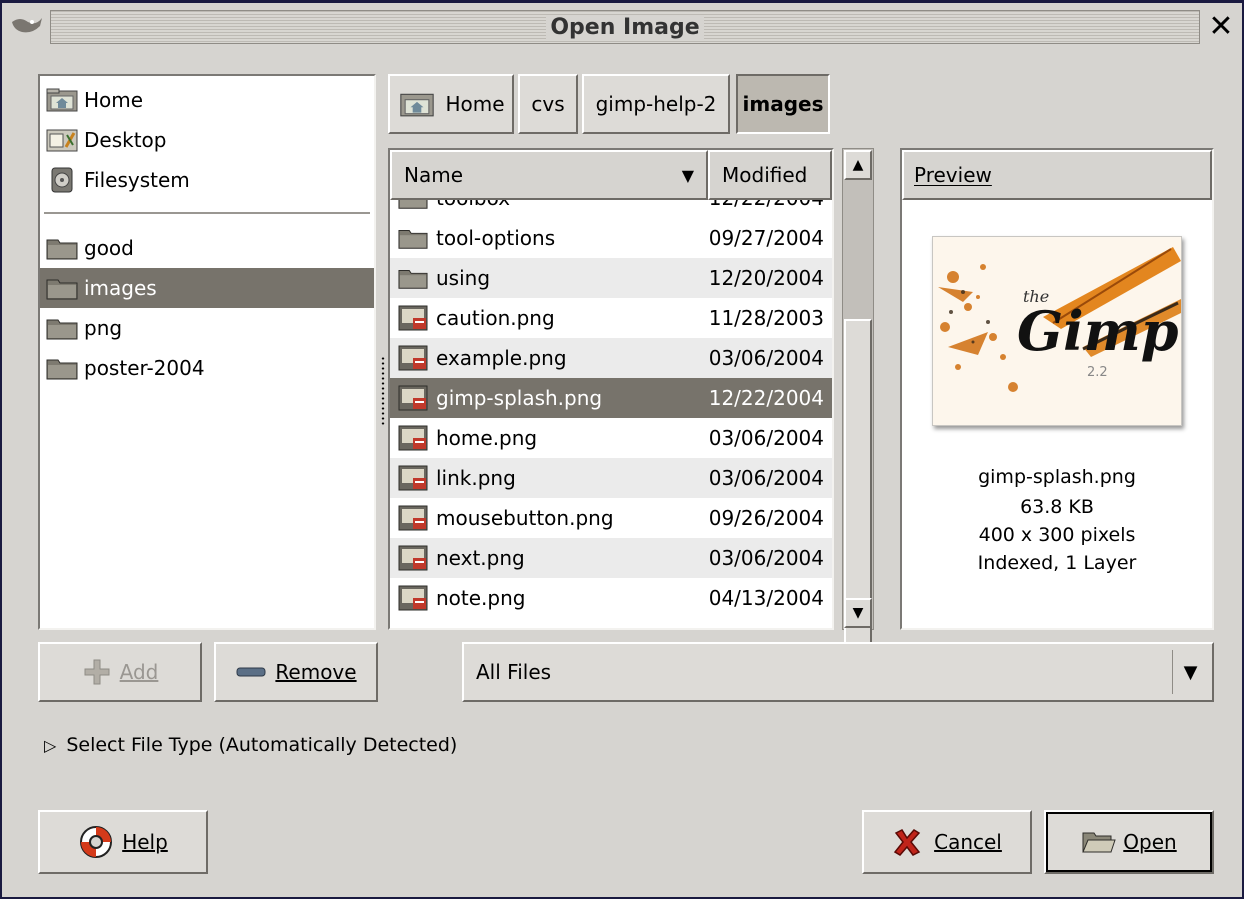  I want to click on remove-label: Remove, so click(316, 672).